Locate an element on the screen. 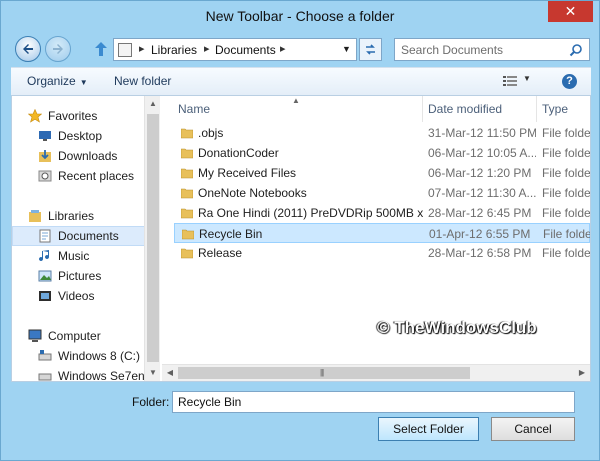  scroll-up-icon: ▲ is located at coordinates (152, 104).